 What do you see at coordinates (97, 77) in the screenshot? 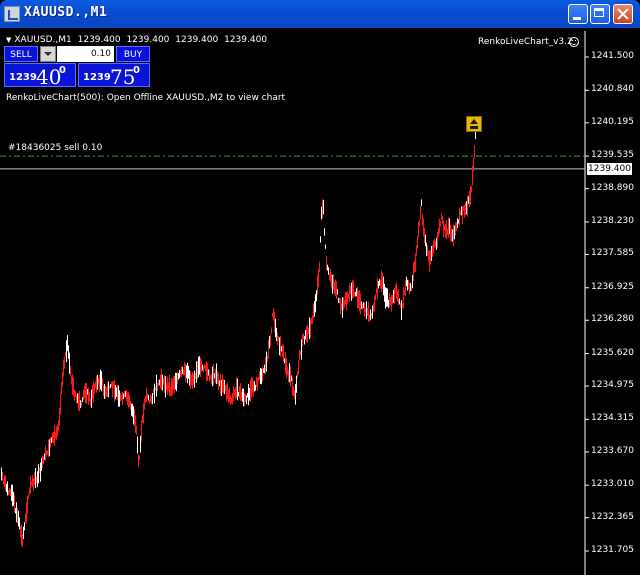
I see `buy-price-big: 1239` at bounding box center [97, 77].